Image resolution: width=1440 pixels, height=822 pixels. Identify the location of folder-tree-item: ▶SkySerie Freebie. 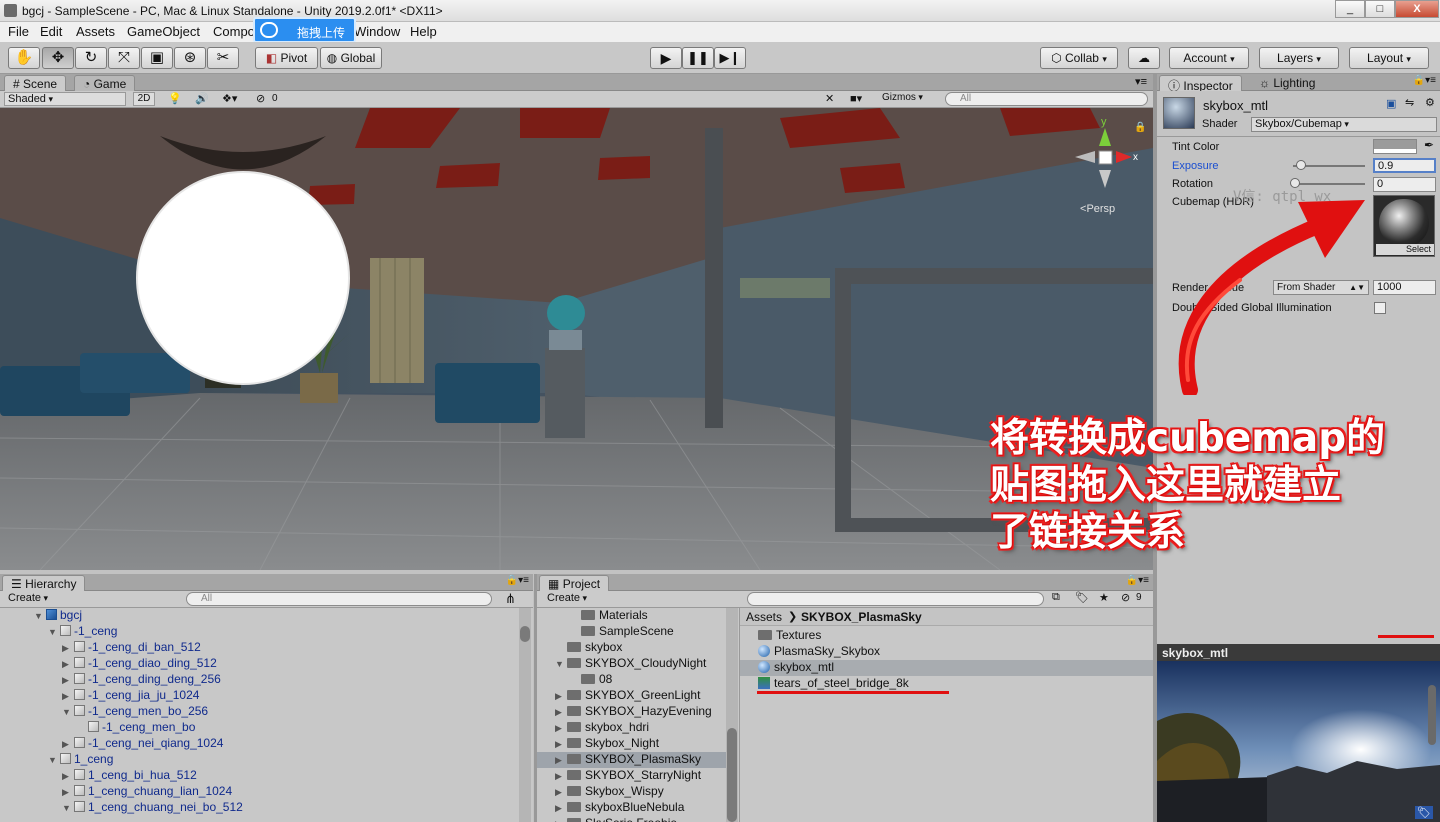
(631, 819).